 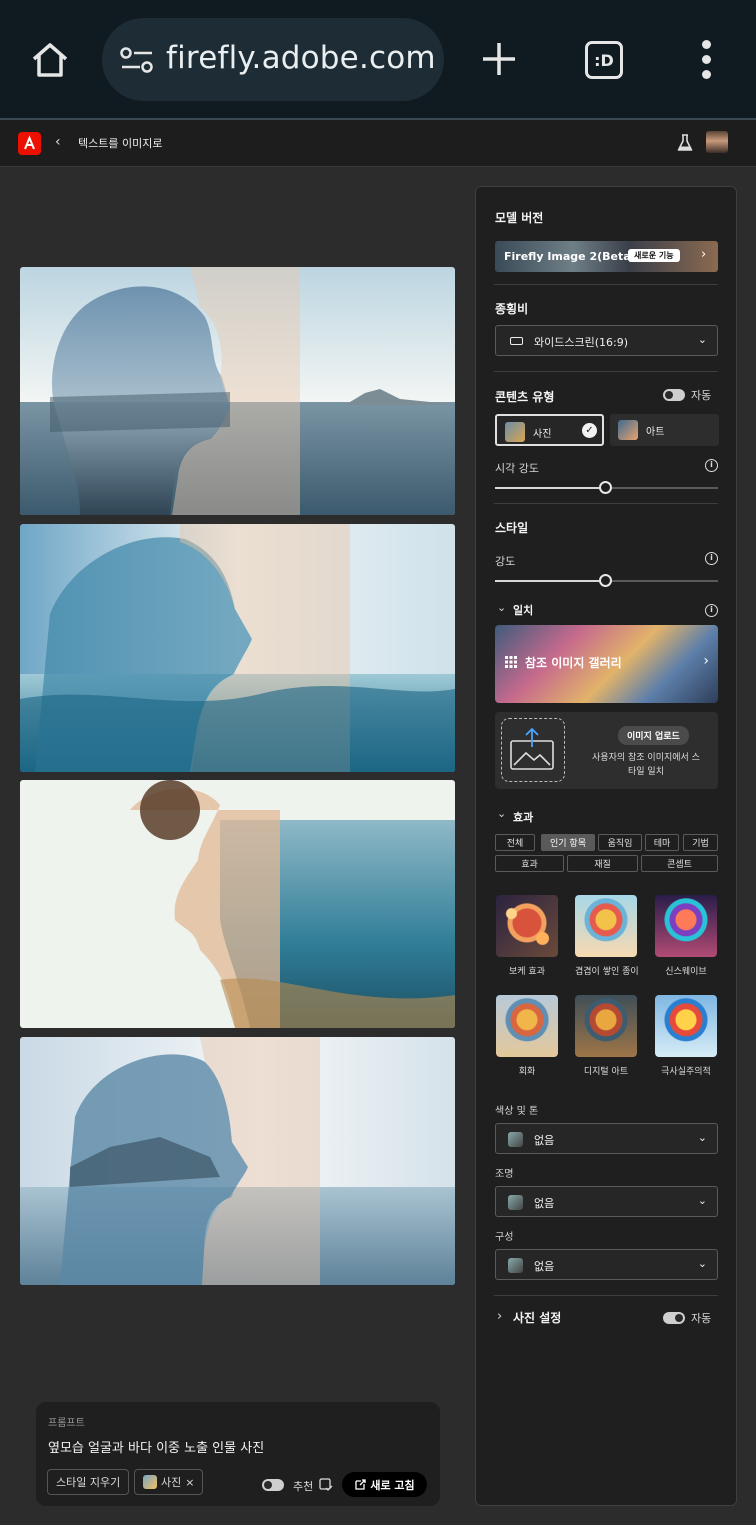 I want to click on aspect-ratio-select: 와이드스크린(16:9) ⌄, so click(x=606, y=340).